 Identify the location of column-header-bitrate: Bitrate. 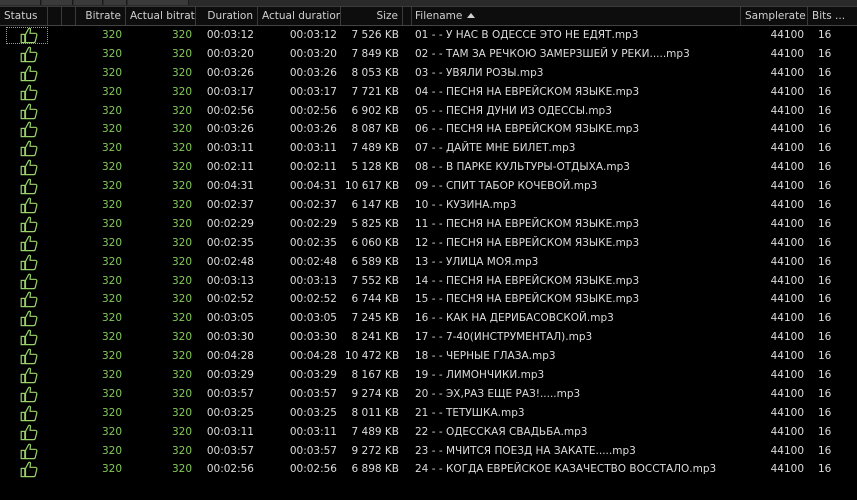
(101, 16).